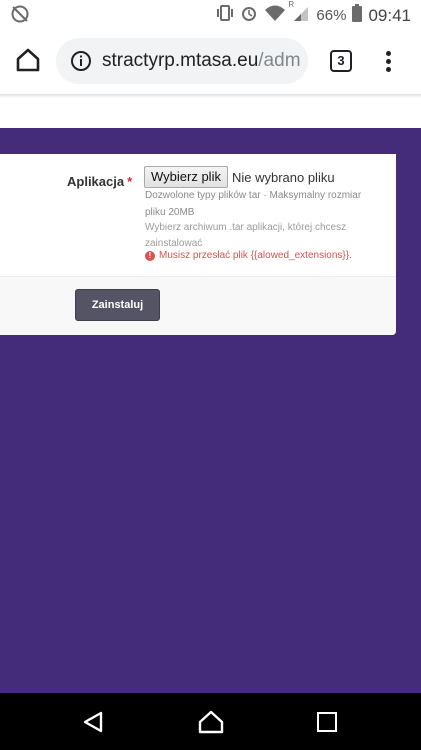 The width and height of the screenshot is (421, 750). I want to click on address-bar: stractyrp.mtasa.eu/adm, so click(182, 61).